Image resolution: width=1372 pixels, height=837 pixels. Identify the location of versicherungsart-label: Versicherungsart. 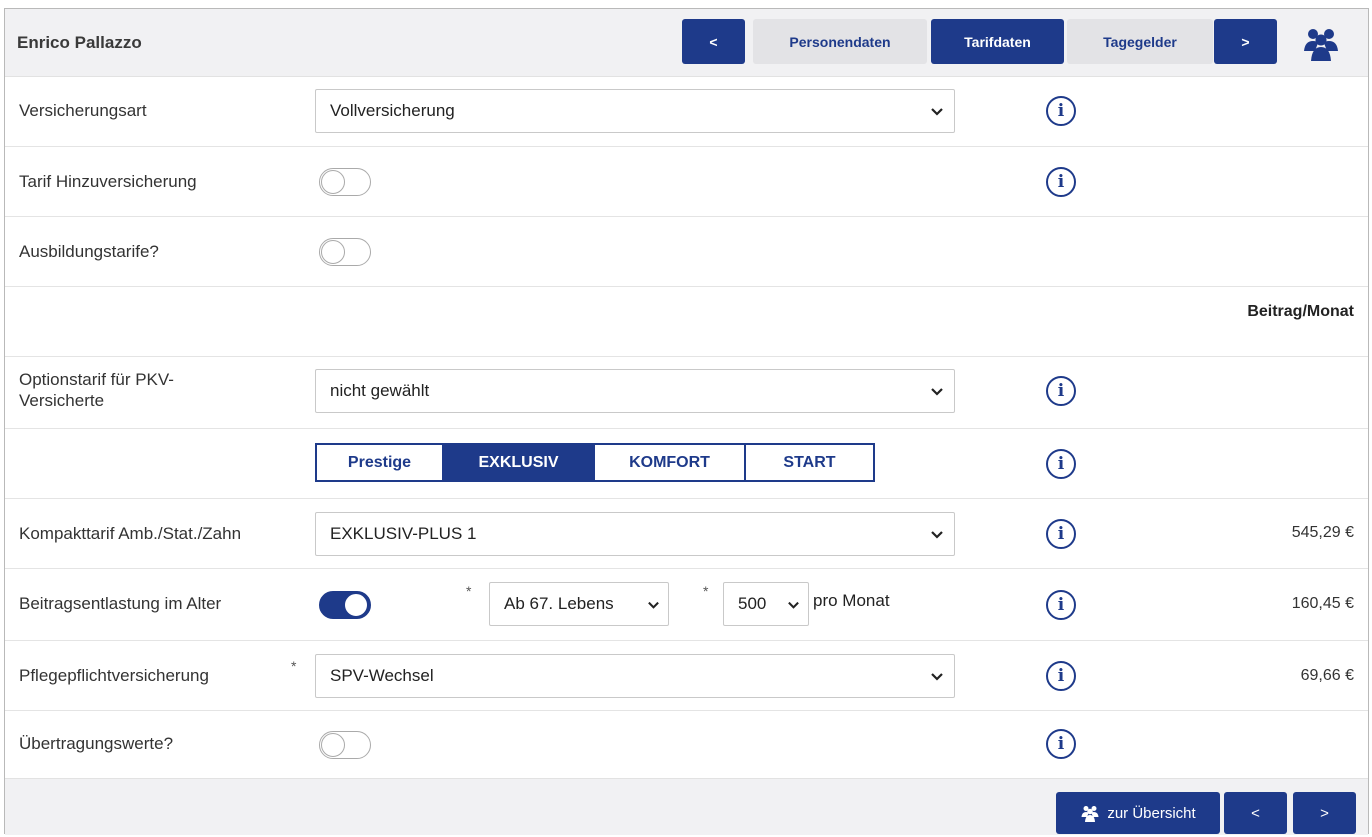
(83, 110).